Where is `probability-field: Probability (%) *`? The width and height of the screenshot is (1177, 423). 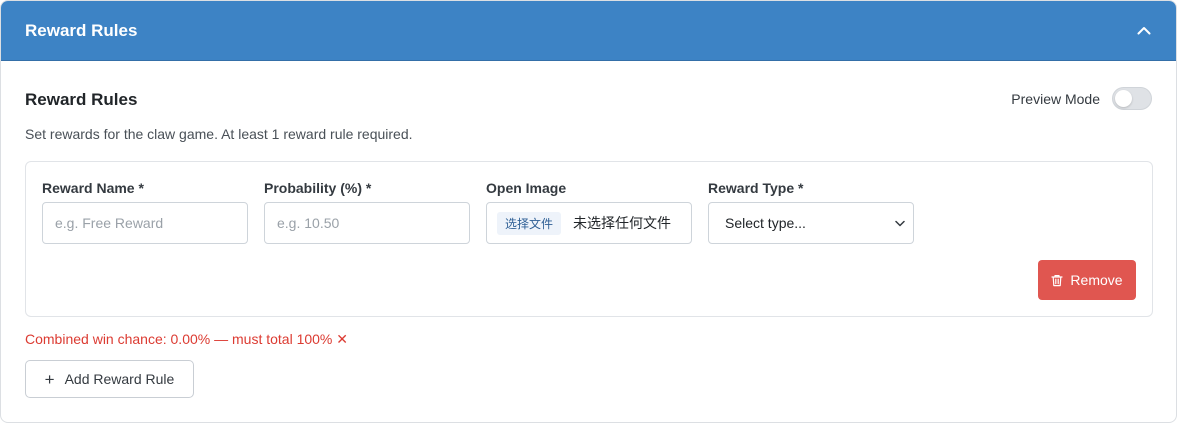 probability-field: Probability (%) * is located at coordinates (367, 212).